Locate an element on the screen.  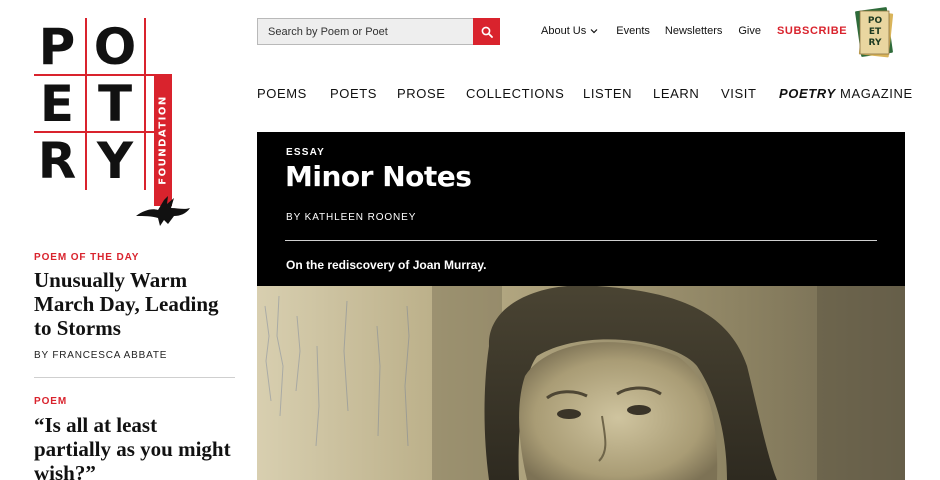
search-icon is located at coordinates (487, 32).